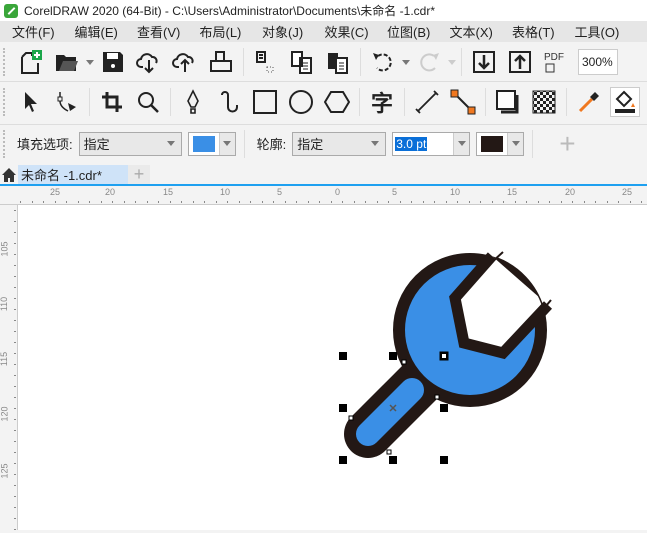 Image resolution: width=647 pixels, height=533 pixels. Describe the element at coordinates (484, 62) in the screenshot. I see `import-button` at that location.